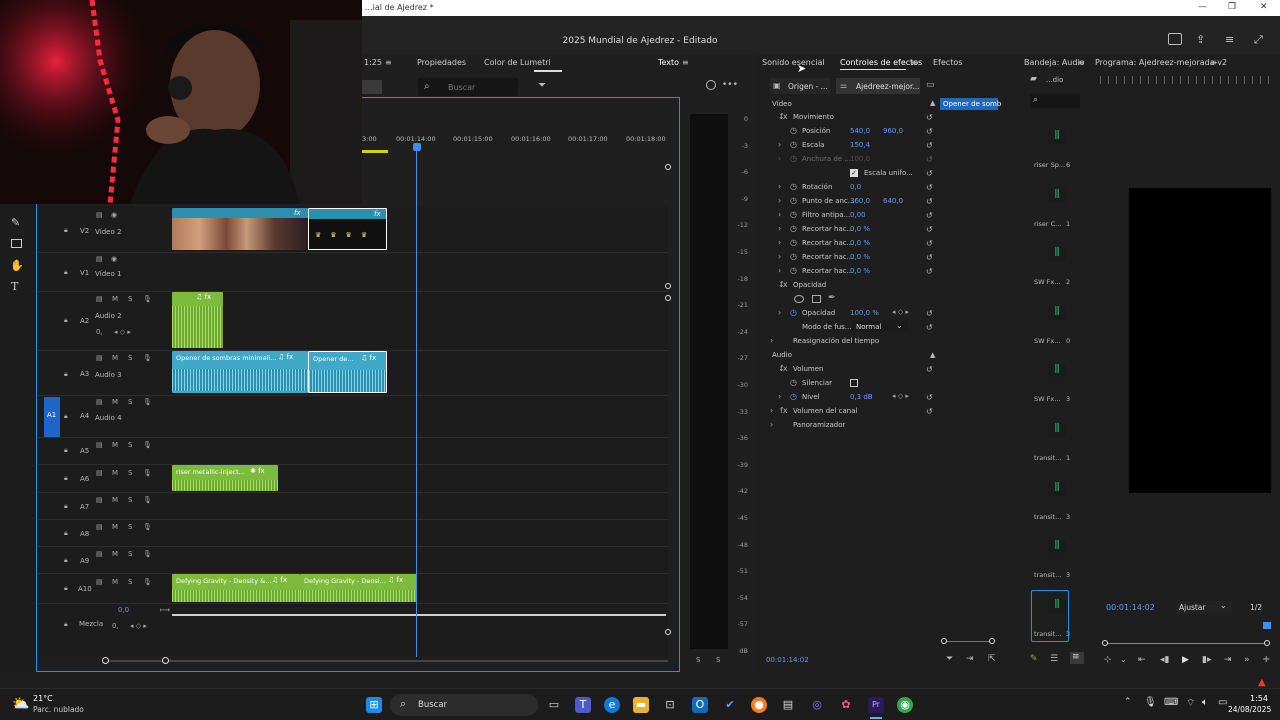 This screenshot has width=1280, height=720. I want to click on audio-clip-a2: ♫ fx, so click(197, 320).